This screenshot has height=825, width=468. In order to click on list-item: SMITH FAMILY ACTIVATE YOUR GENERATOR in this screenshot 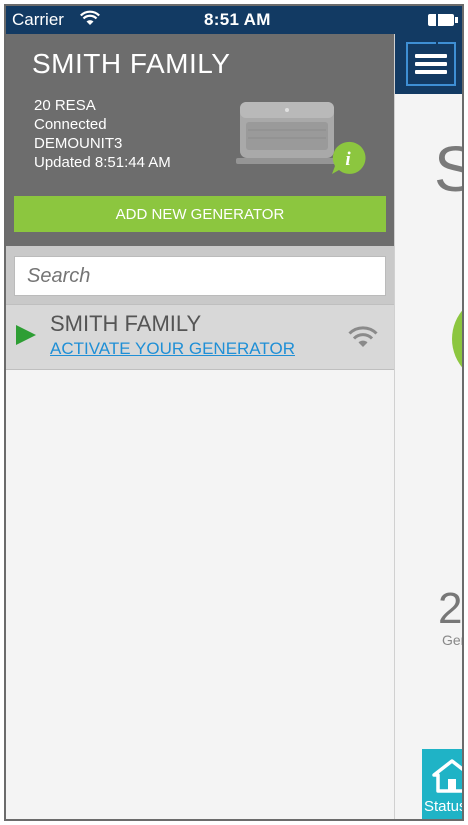, I will do `click(200, 337)`.